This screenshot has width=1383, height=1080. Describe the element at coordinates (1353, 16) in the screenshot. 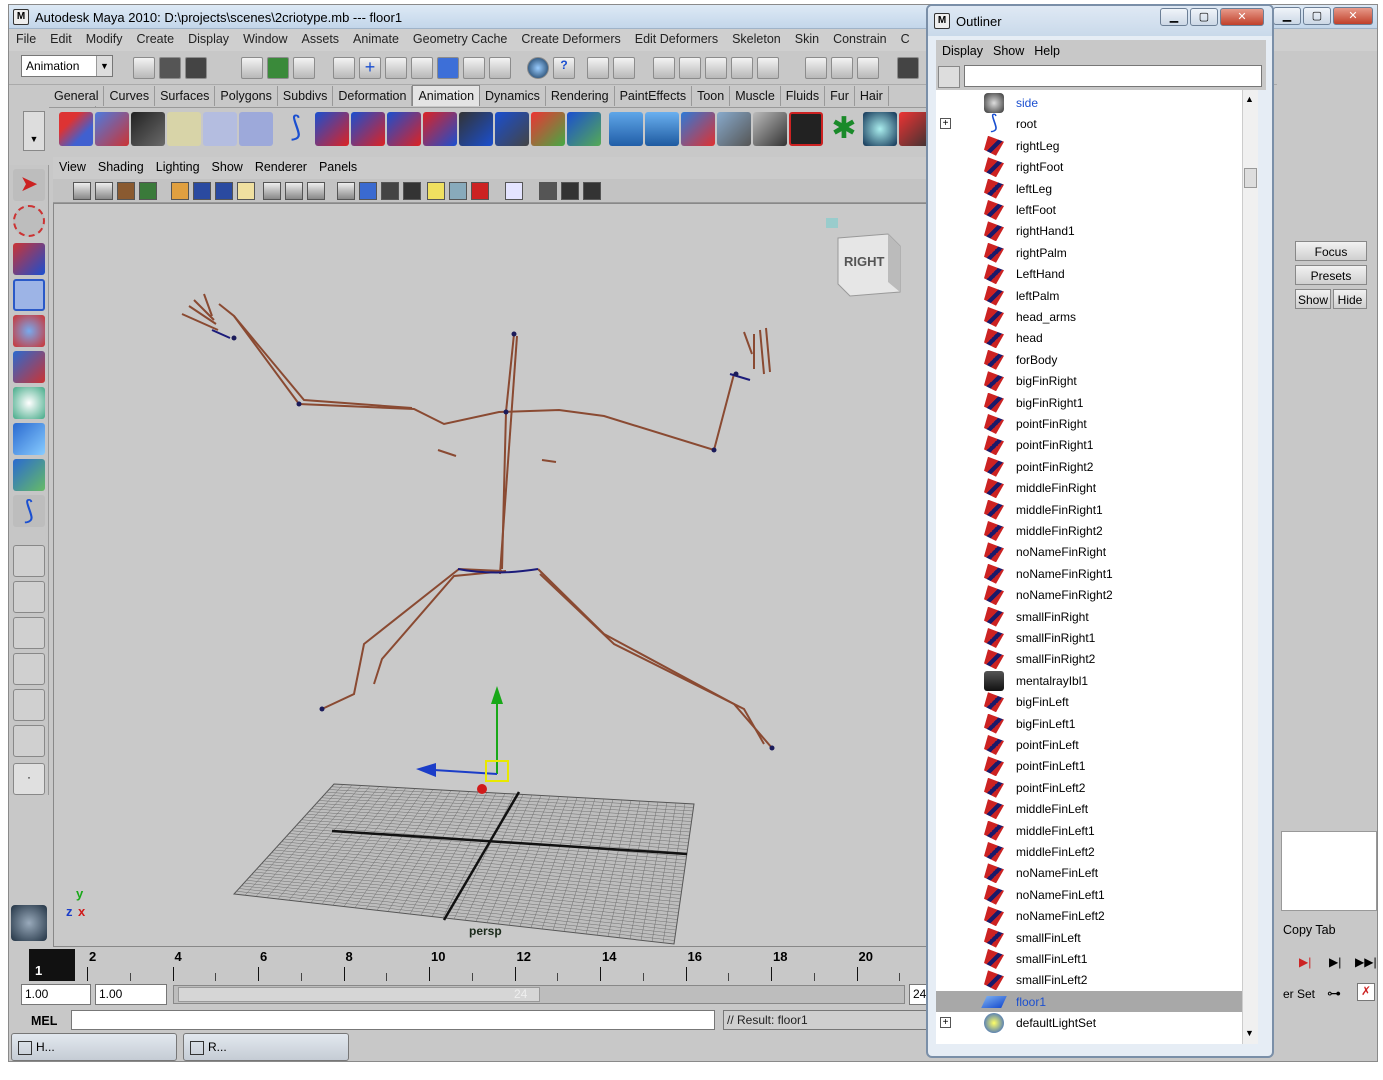

I see `close-button: ✕` at that location.